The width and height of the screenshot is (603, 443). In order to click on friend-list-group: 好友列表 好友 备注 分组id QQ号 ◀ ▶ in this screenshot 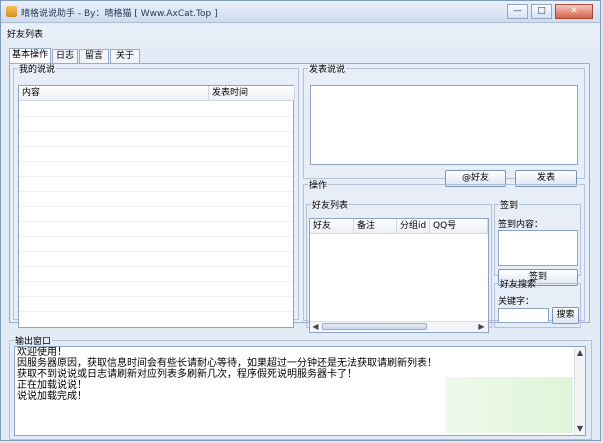, I will do `click(399, 265)`.